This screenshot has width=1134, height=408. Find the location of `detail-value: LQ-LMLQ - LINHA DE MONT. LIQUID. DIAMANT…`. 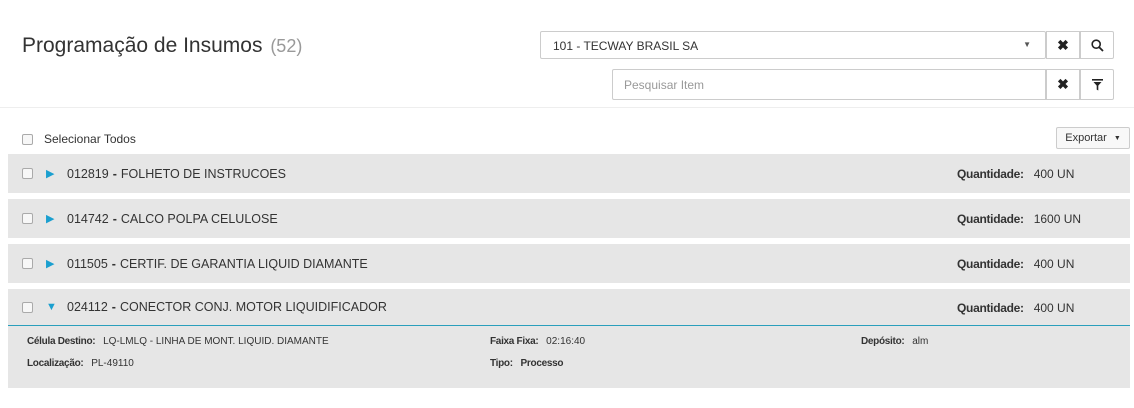

detail-value: LQ-LMLQ - LINHA DE MONT. LIQUID. DIAMANT… is located at coordinates (216, 341).